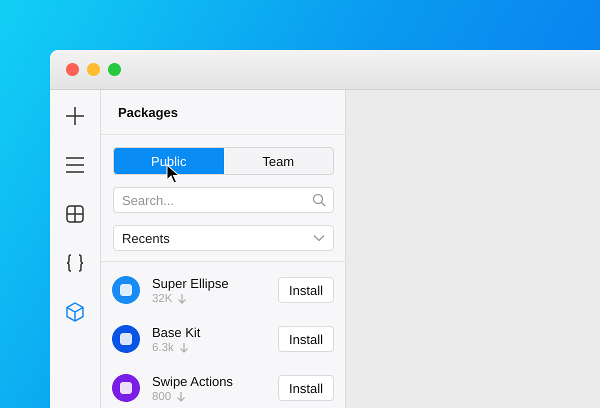 The image size is (600, 408). What do you see at coordinates (75, 116) in the screenshot?
I see `plus-icon` at bounding box center [75, 116].